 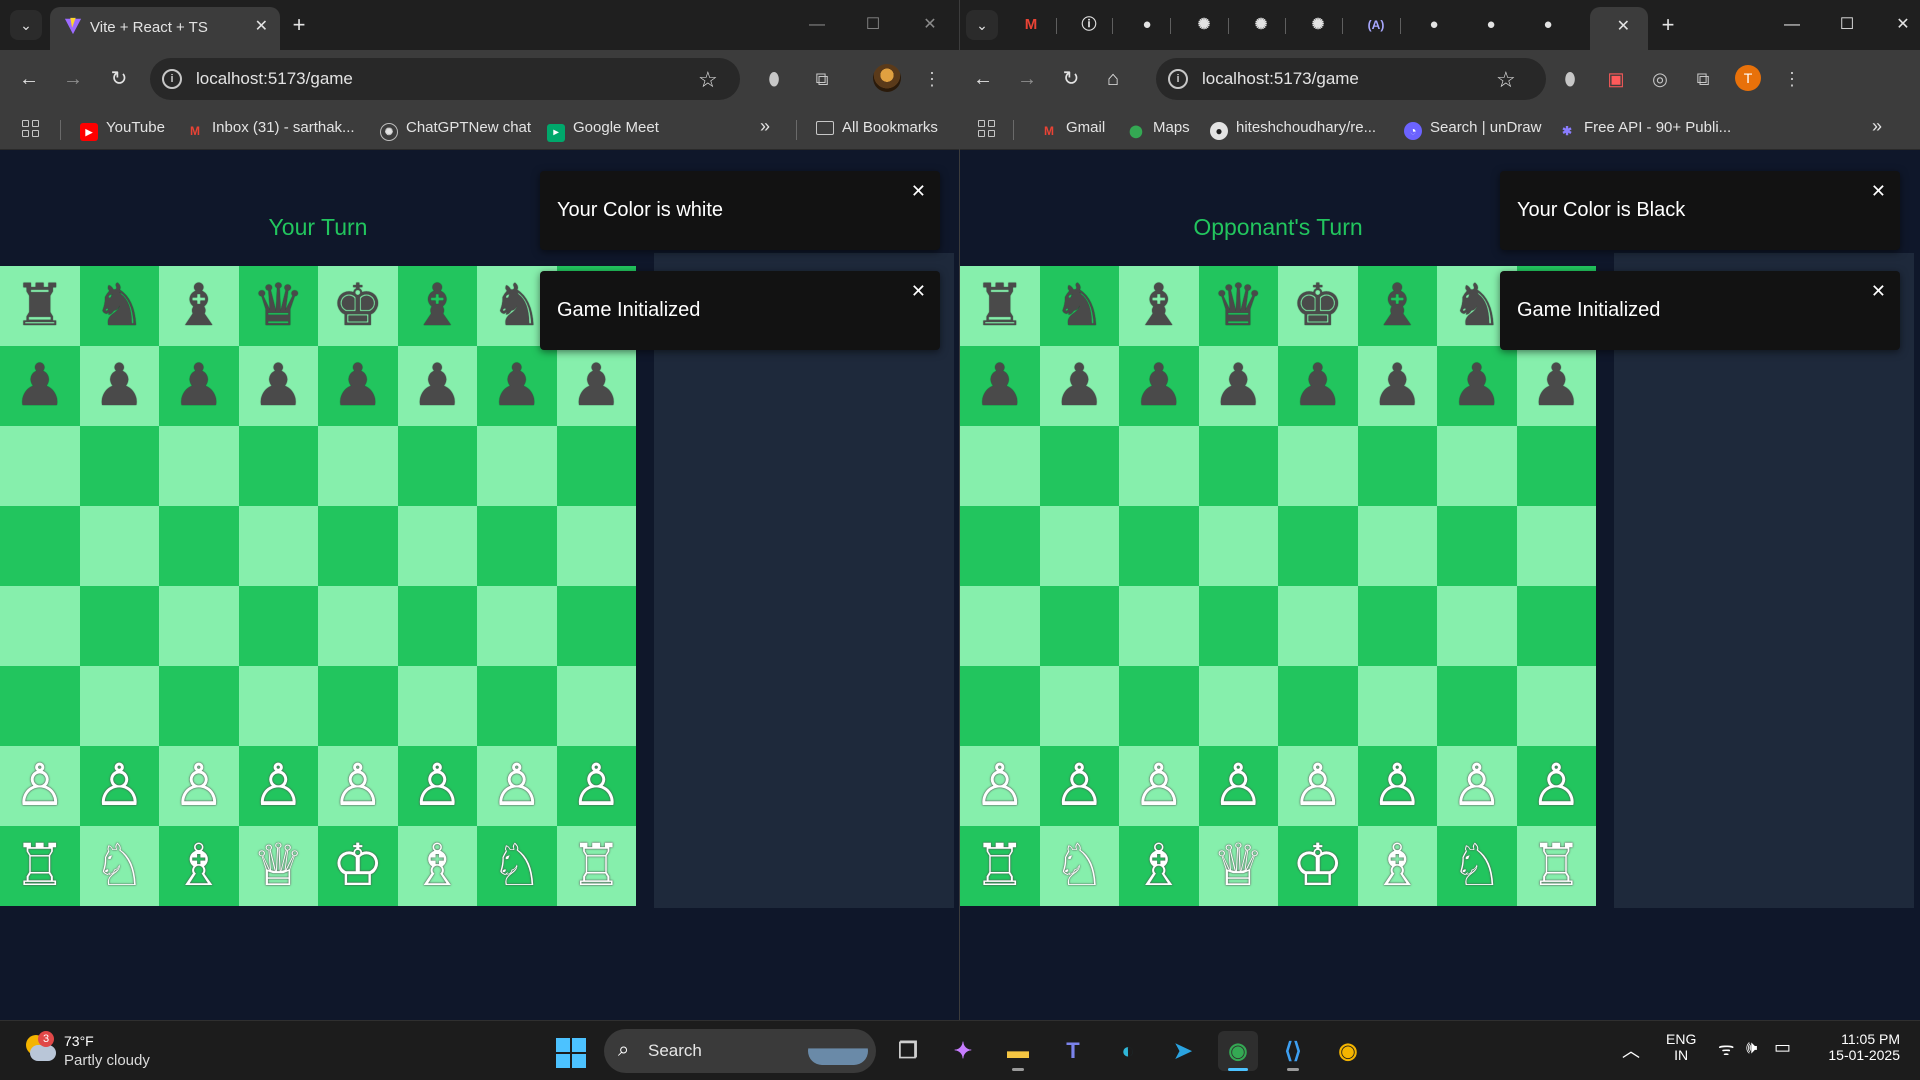 What do you see at coordinates (1178, 79) in the screenshot?
I see `site-info-icon: i` at bounding box center [1178, 79].